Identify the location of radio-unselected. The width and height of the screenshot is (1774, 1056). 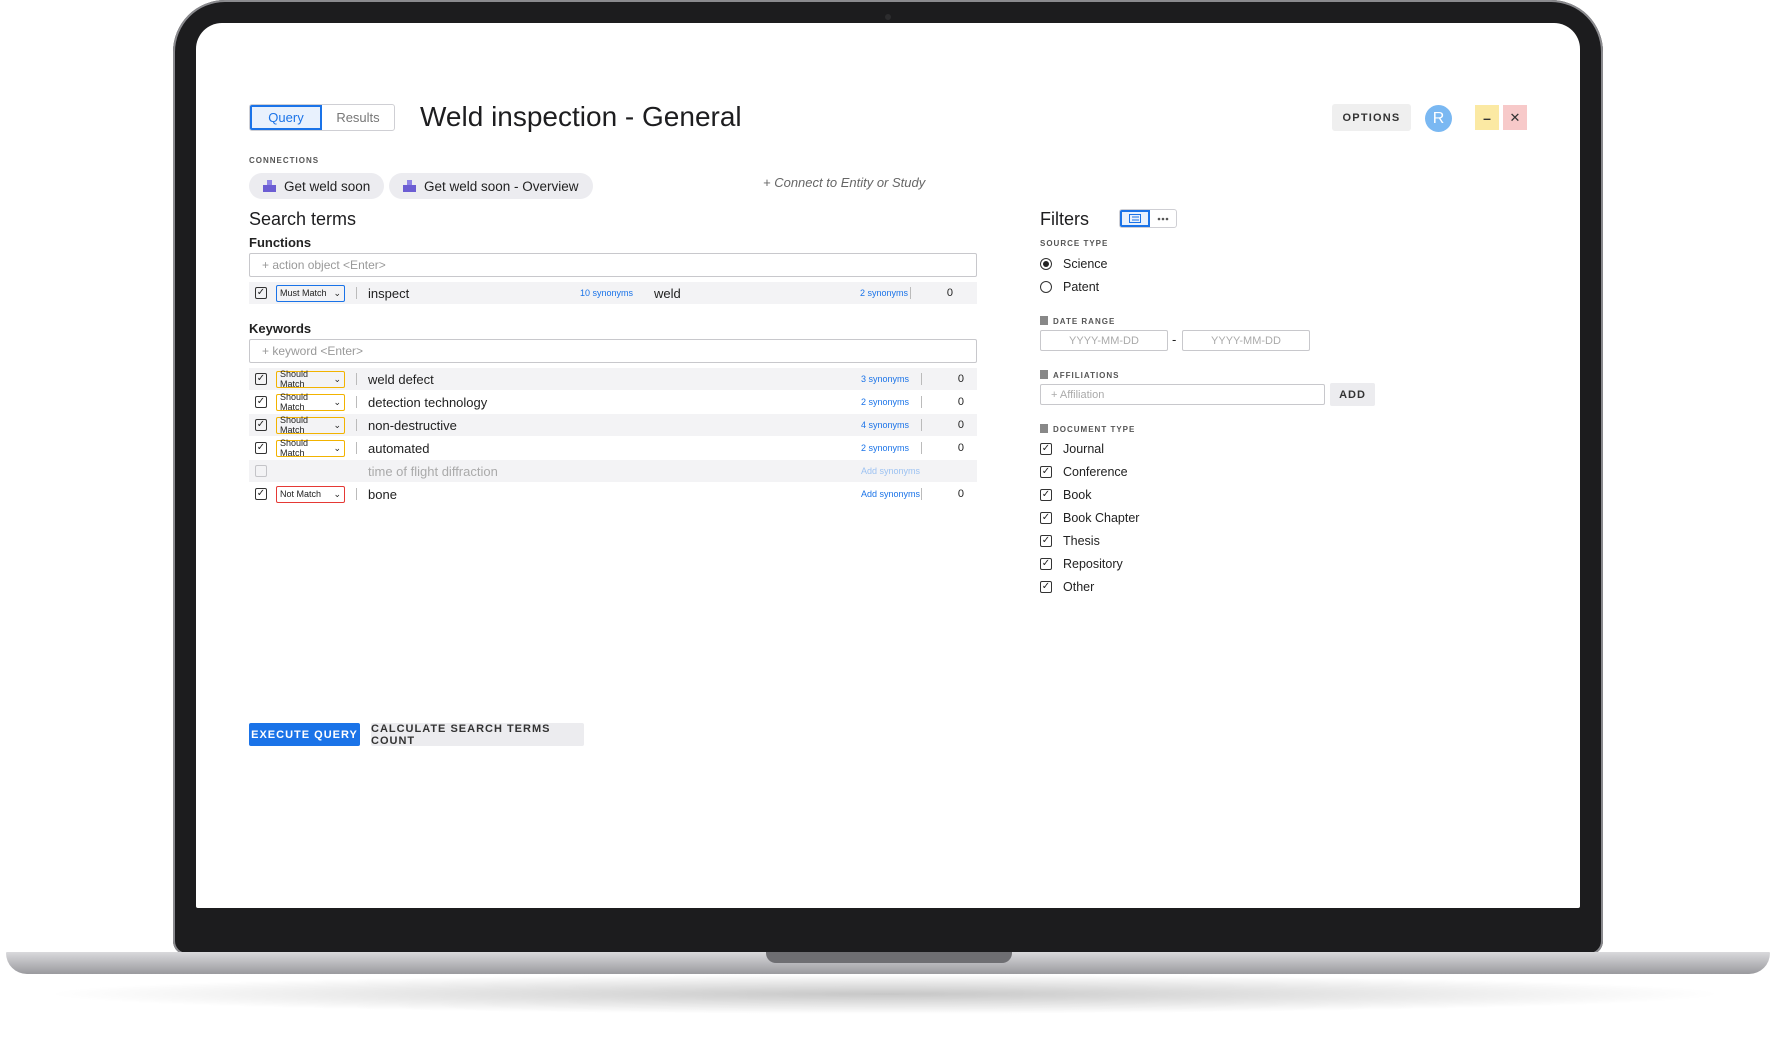
(1046, 287).